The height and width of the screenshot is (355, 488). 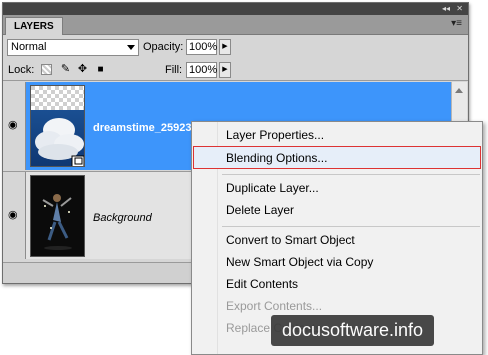 I want to click on fill-input: 100%, so click(x=201, y=70).